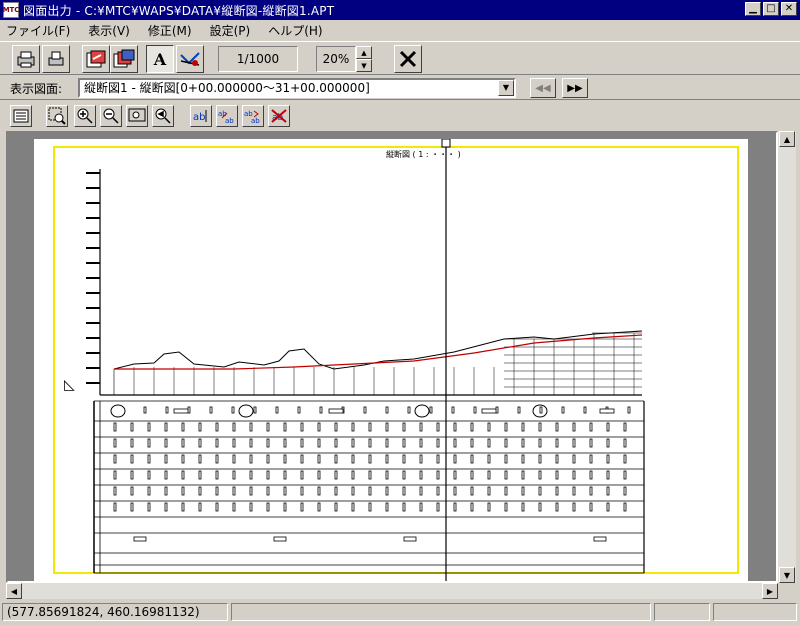  I want to click on zoom-up-icon: ▲, so click(364, 52).